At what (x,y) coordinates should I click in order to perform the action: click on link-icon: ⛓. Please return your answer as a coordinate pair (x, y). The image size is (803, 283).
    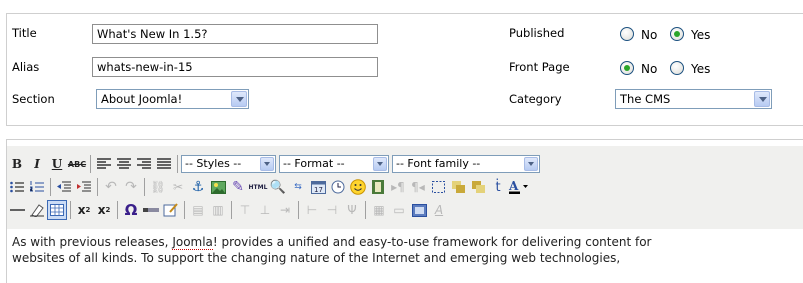
    Looking at the image, I should click on (158, 187).